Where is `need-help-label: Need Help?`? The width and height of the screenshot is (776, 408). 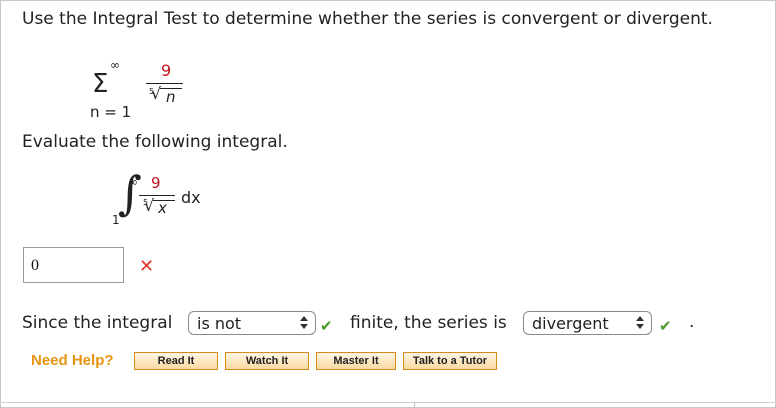 need-help-label: Need Help? is located at coordinates (72, 360).